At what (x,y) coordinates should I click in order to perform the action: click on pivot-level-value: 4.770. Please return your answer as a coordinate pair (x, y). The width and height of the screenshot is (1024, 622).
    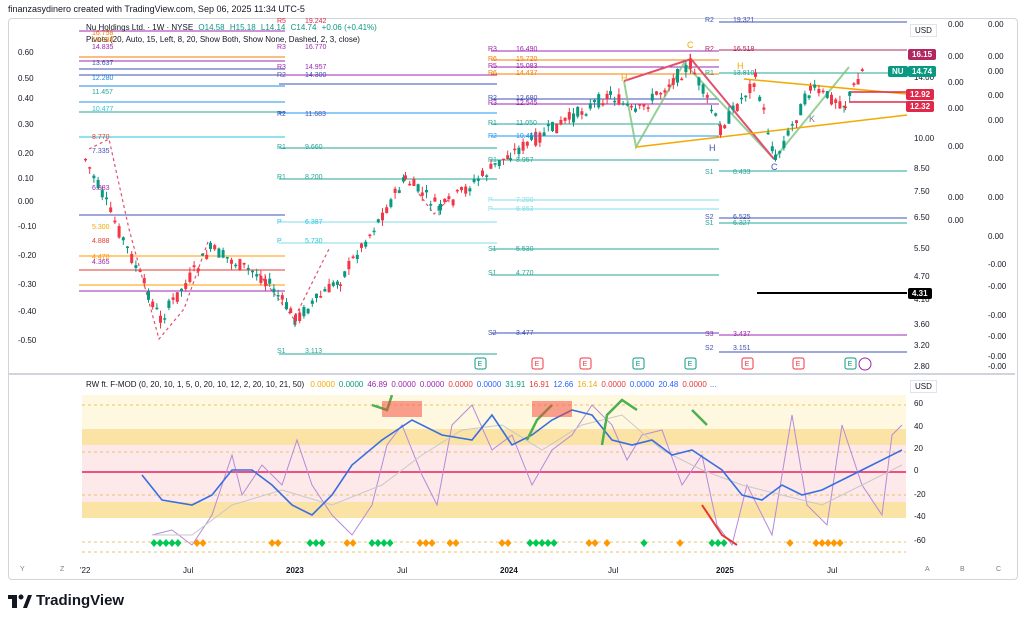
    Looking at the image, I should click on (525, 273).